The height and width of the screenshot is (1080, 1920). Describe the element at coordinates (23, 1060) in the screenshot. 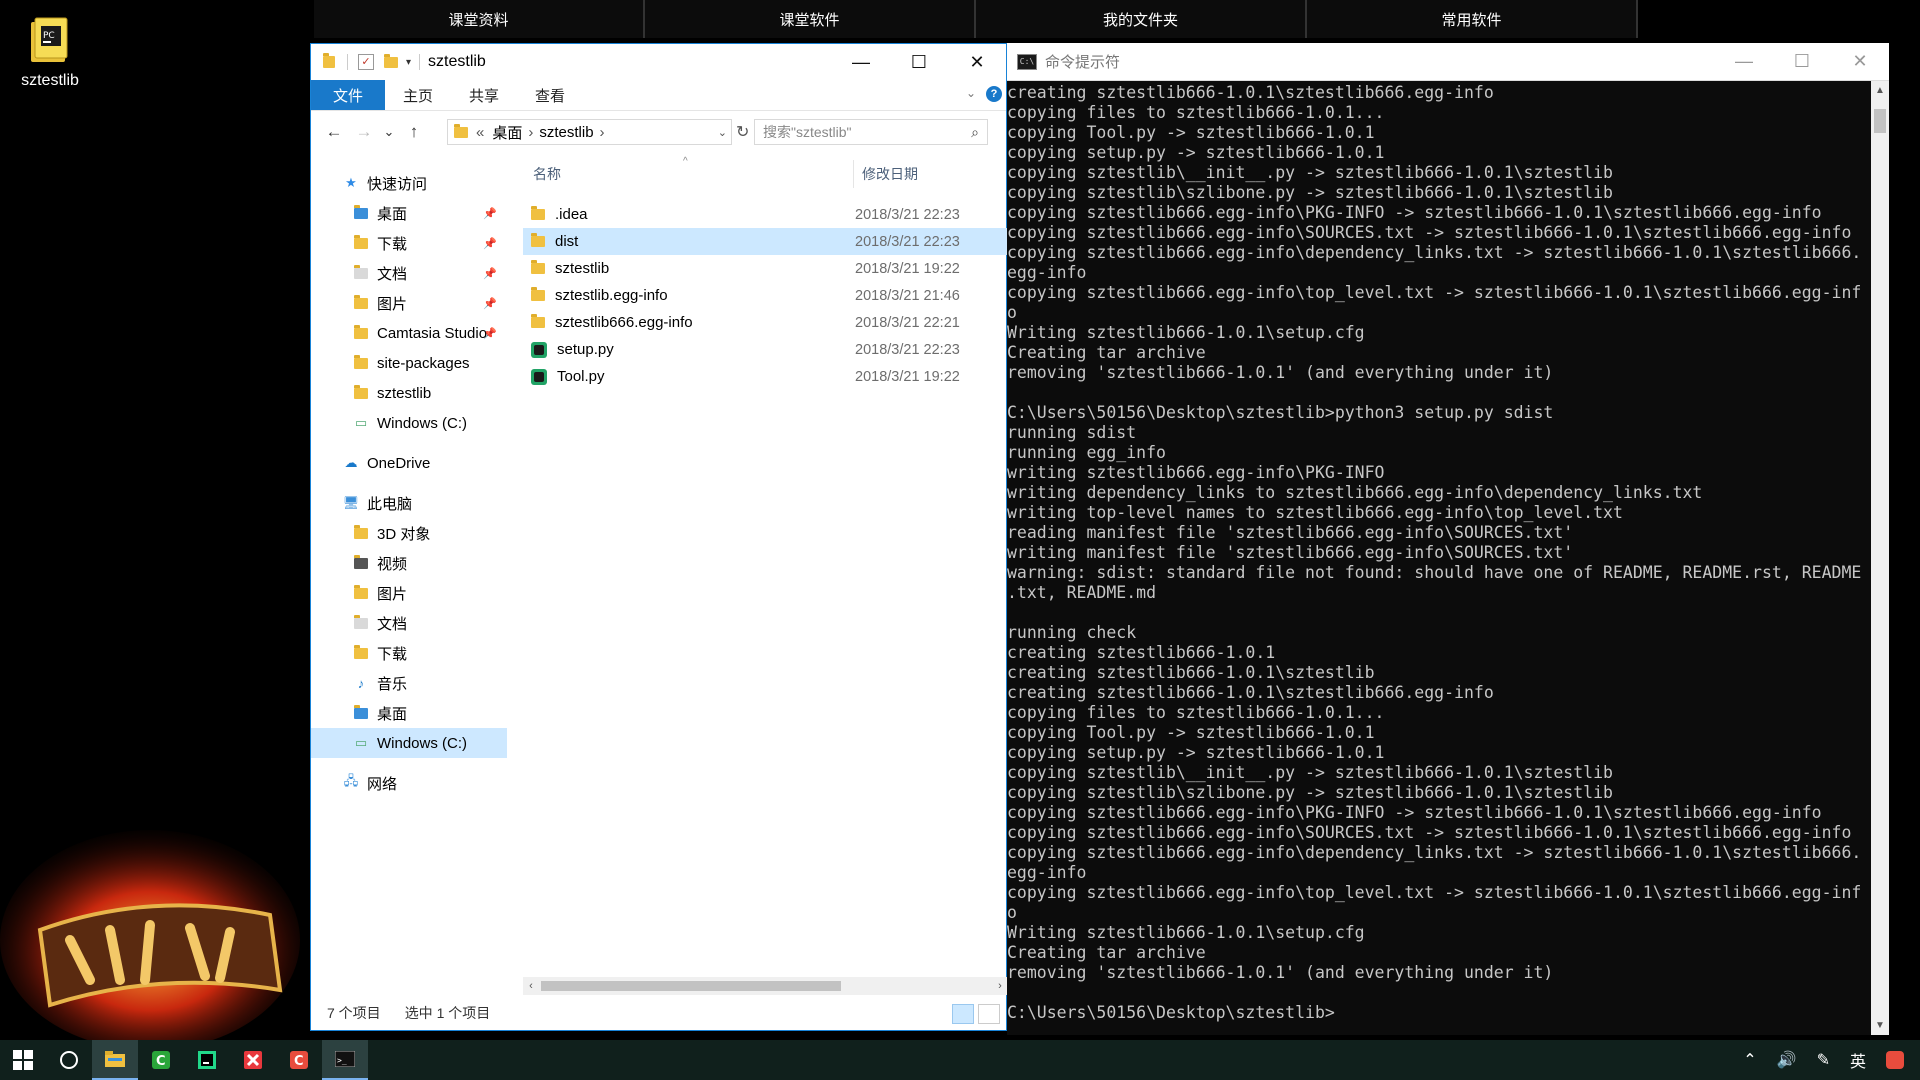

I see `start-icon` at that location.